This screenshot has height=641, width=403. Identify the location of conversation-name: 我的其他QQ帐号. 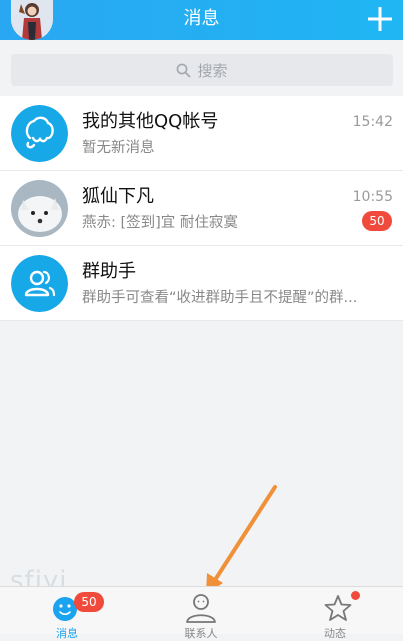
(150, 121).